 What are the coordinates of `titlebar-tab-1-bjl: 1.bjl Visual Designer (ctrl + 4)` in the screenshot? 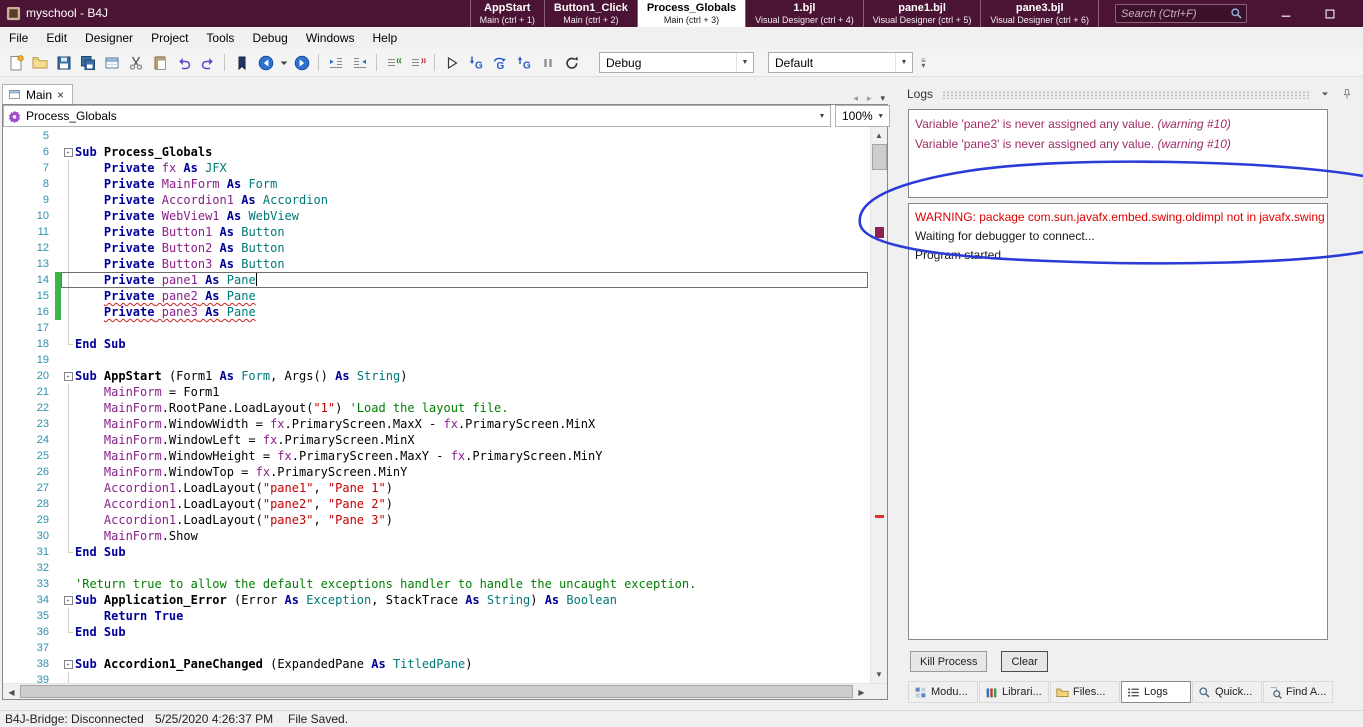 It's located at (804, 13).